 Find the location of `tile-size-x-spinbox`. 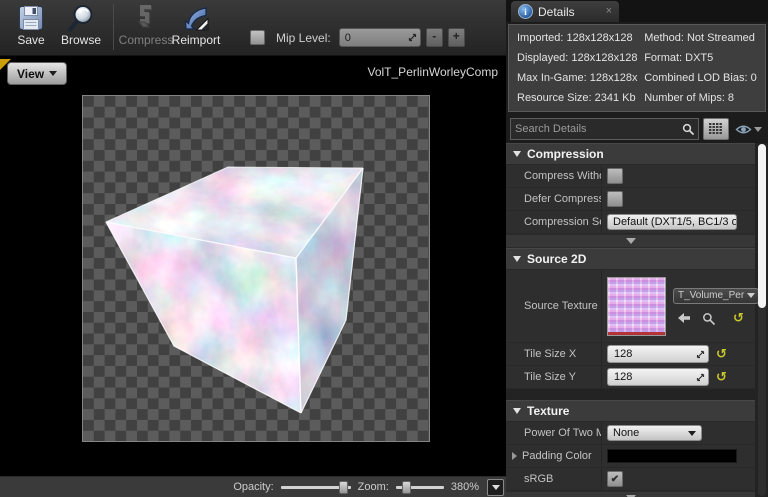

tile-size-x-spinbox is located at coordinates (658, 354).